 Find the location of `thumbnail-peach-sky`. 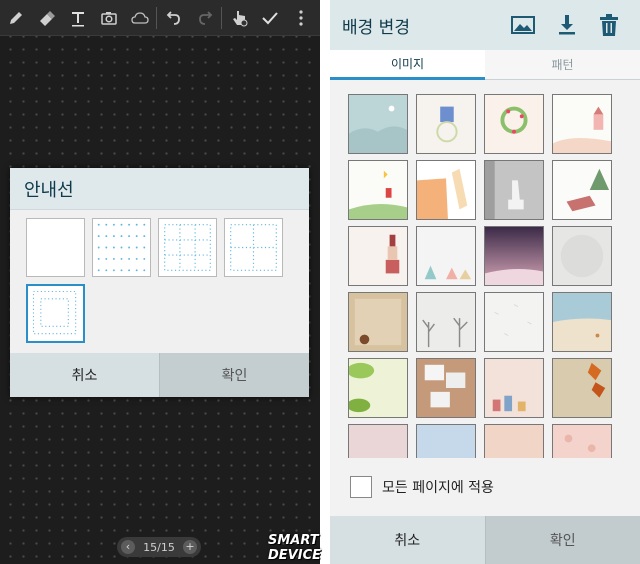

thumbnail-peach-sky is located at coordinates (514, 441).